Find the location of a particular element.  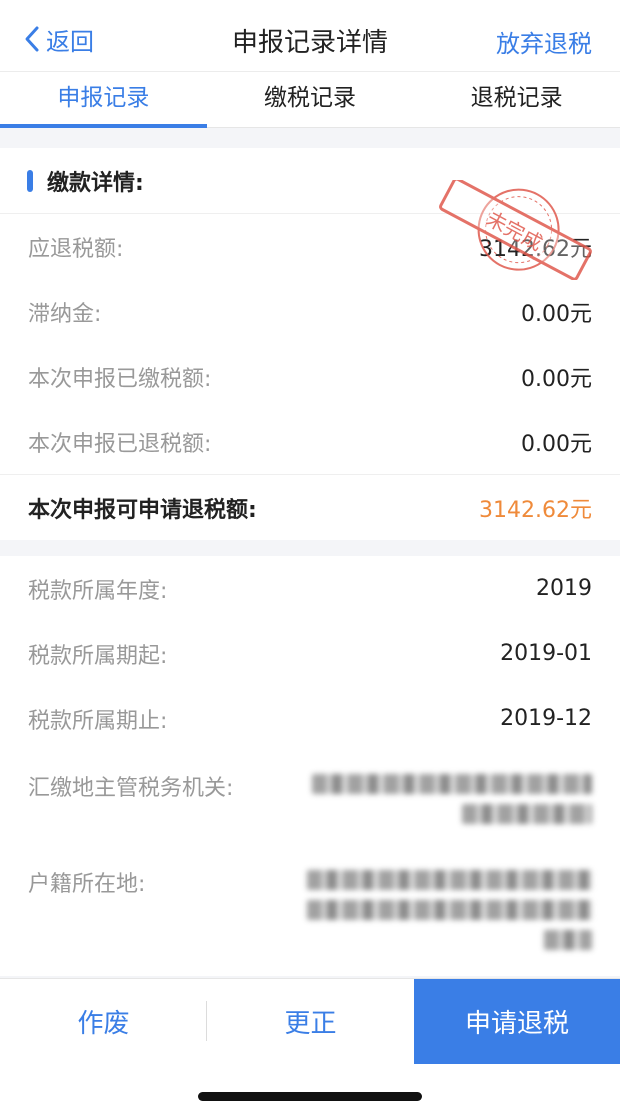

info-row-period-end: 税款所属期止: 2019-12 is located at coordinates (310, 718).